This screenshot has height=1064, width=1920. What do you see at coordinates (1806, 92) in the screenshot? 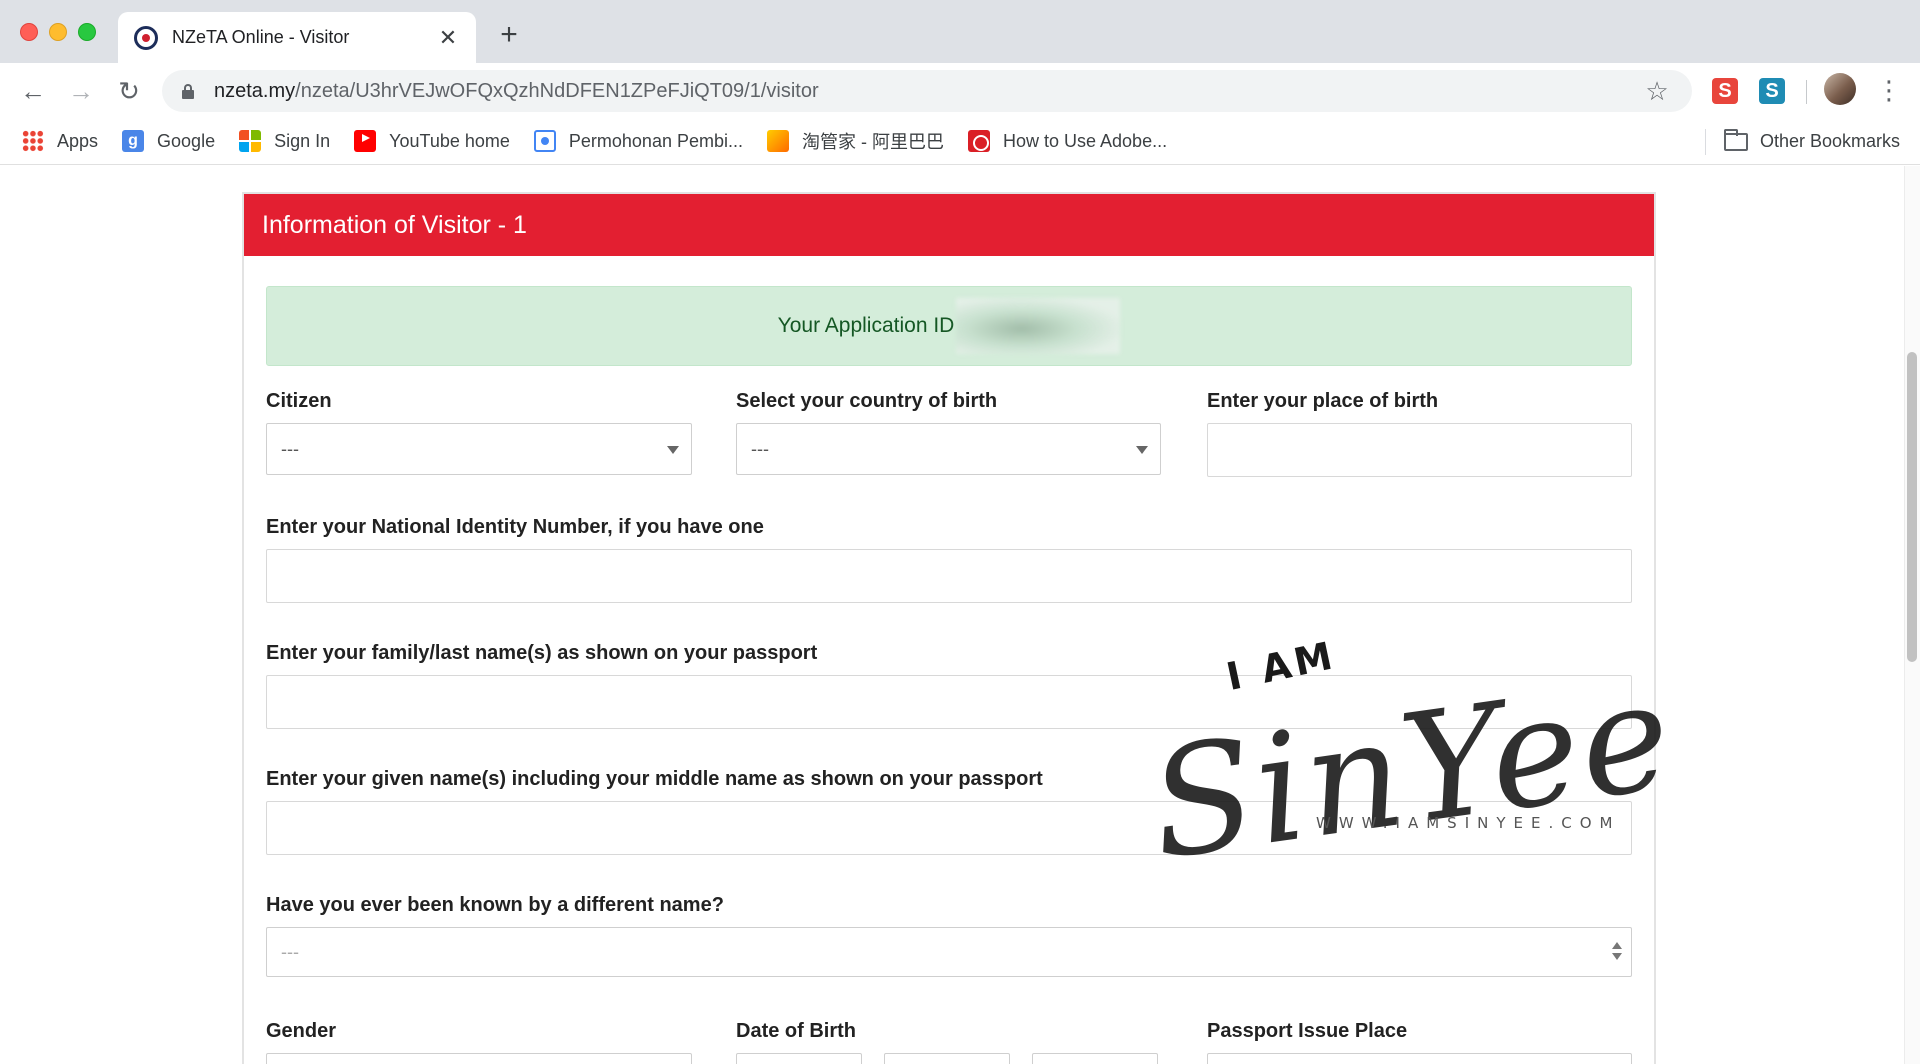
I see `toolbar-divider` at bounding box center [1806, 92].